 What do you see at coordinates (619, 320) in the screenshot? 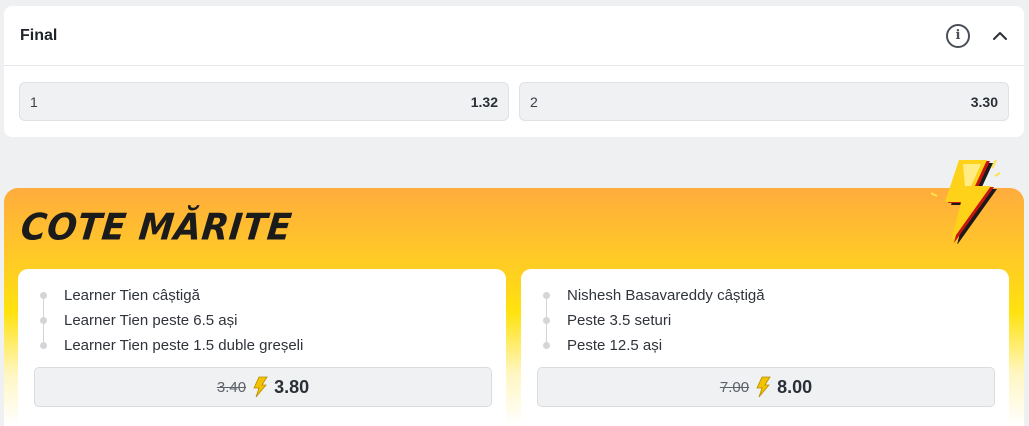
I see `selection-label: Peste 3.5 seturi` at bounding box center [619, 320].